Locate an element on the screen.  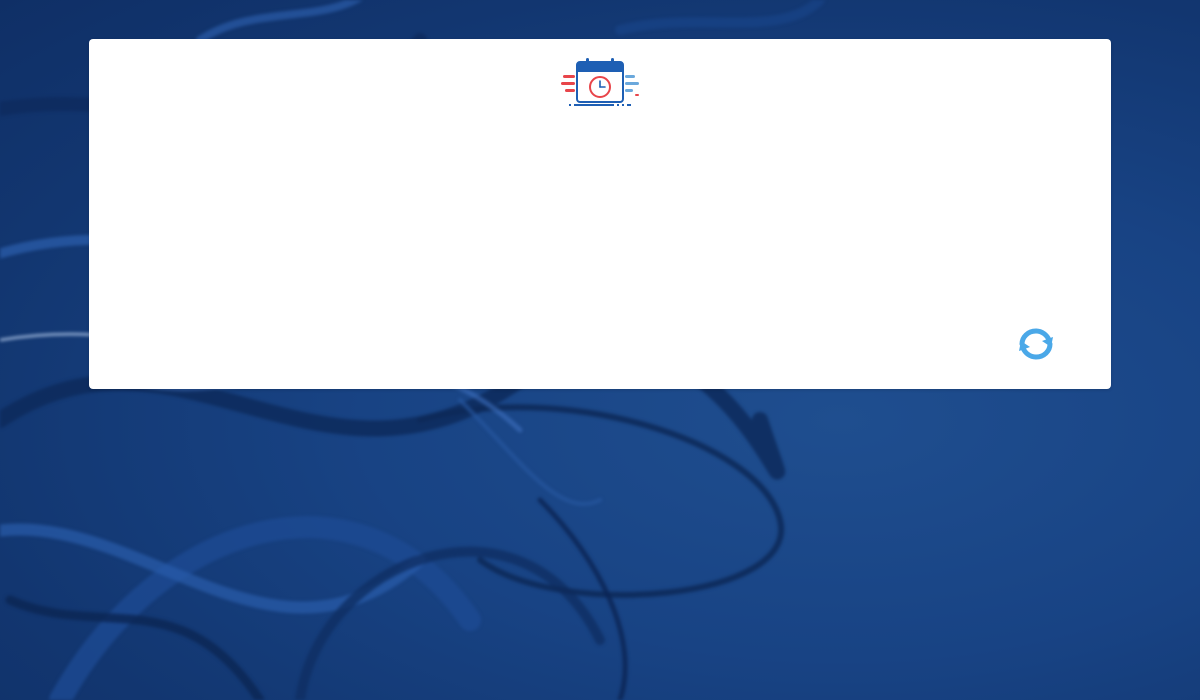
refresh-icon is located at coordinates (1036, 344).